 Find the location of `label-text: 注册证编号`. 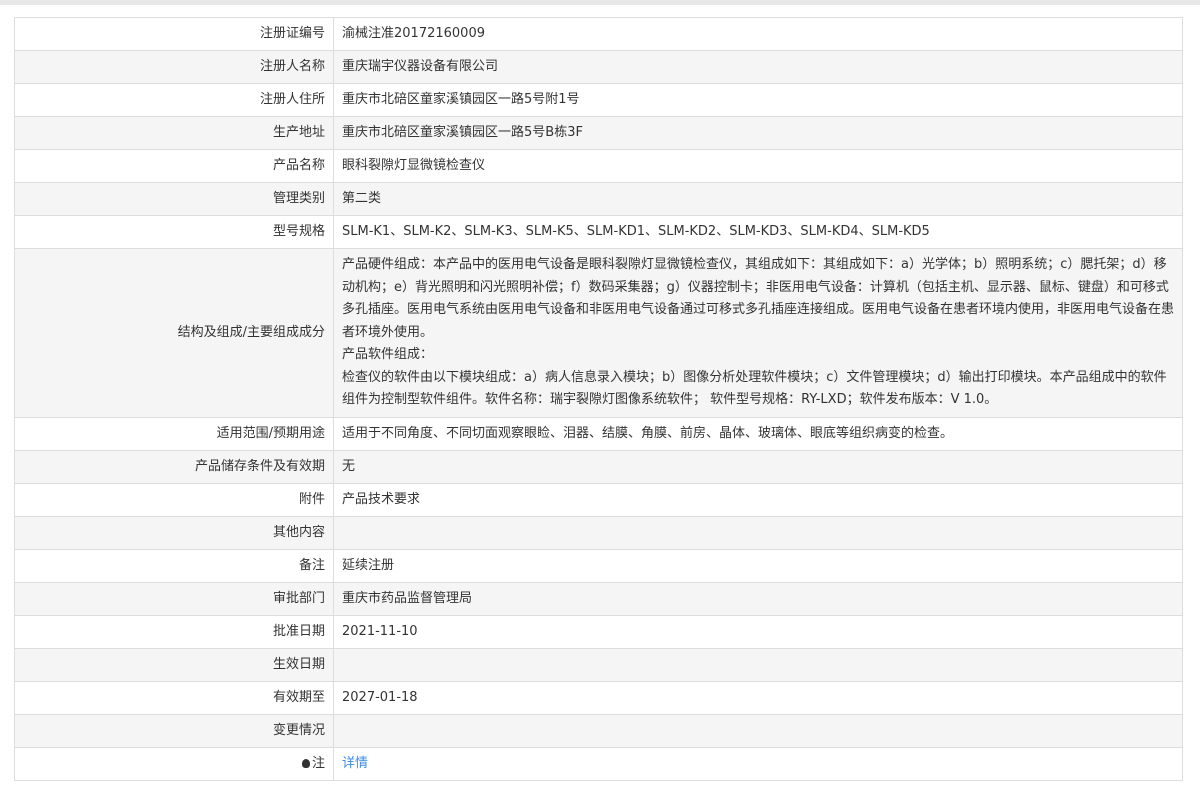

label-text: 注册证编号 is located at coordinates (292, 33).